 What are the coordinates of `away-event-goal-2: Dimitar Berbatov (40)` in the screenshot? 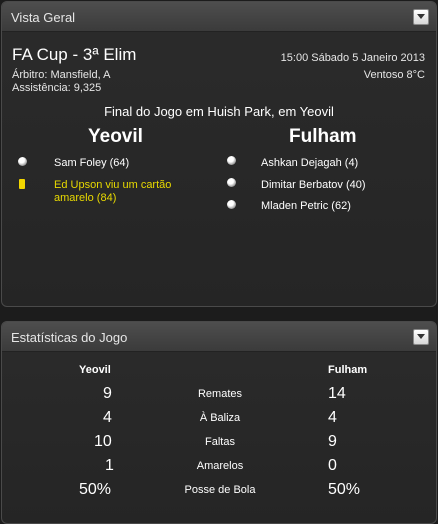 It's located at (313, 185).